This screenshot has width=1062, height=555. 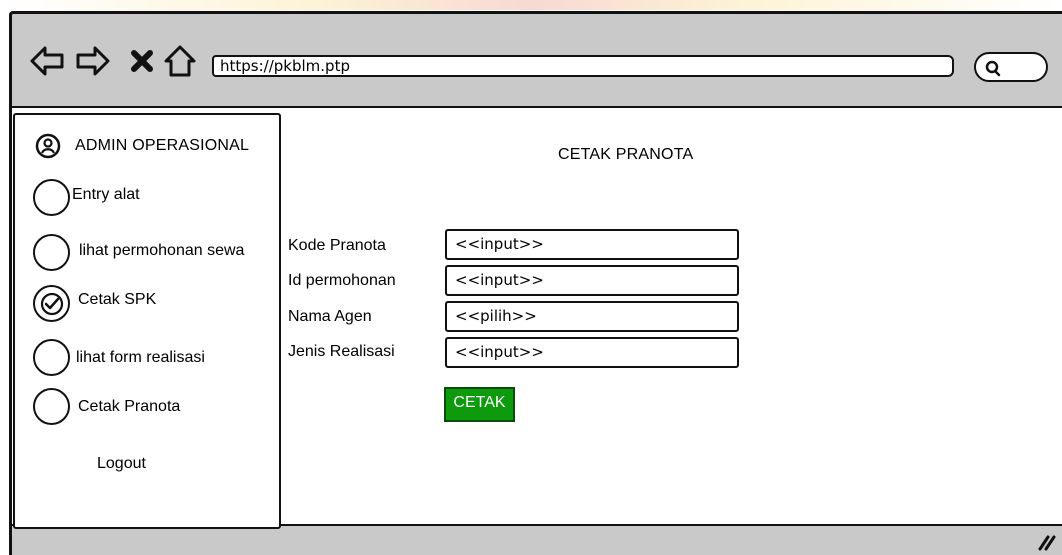 What do you see at coordinates (106, 194) in the screenshot?
I see `sidebar-item-label: Entry alat` at bounding box center [106, 194].